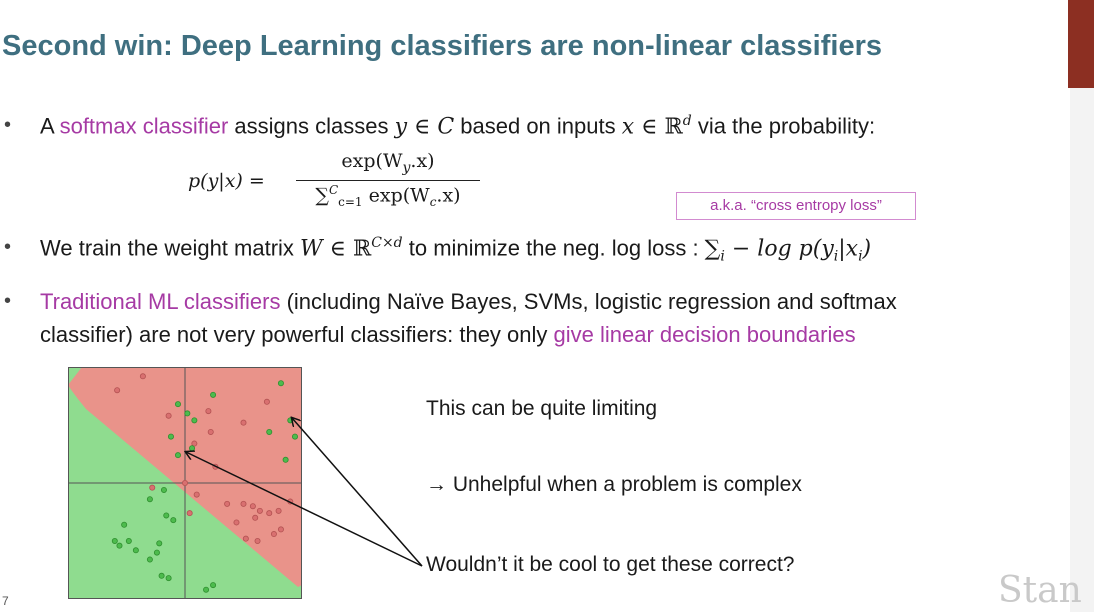 The width and height of the screenshot is (1094, 612). Describe the element at coordinates (542, 408) in the screenshot. I see `note-limiting: This can be quite limiting` at that location.